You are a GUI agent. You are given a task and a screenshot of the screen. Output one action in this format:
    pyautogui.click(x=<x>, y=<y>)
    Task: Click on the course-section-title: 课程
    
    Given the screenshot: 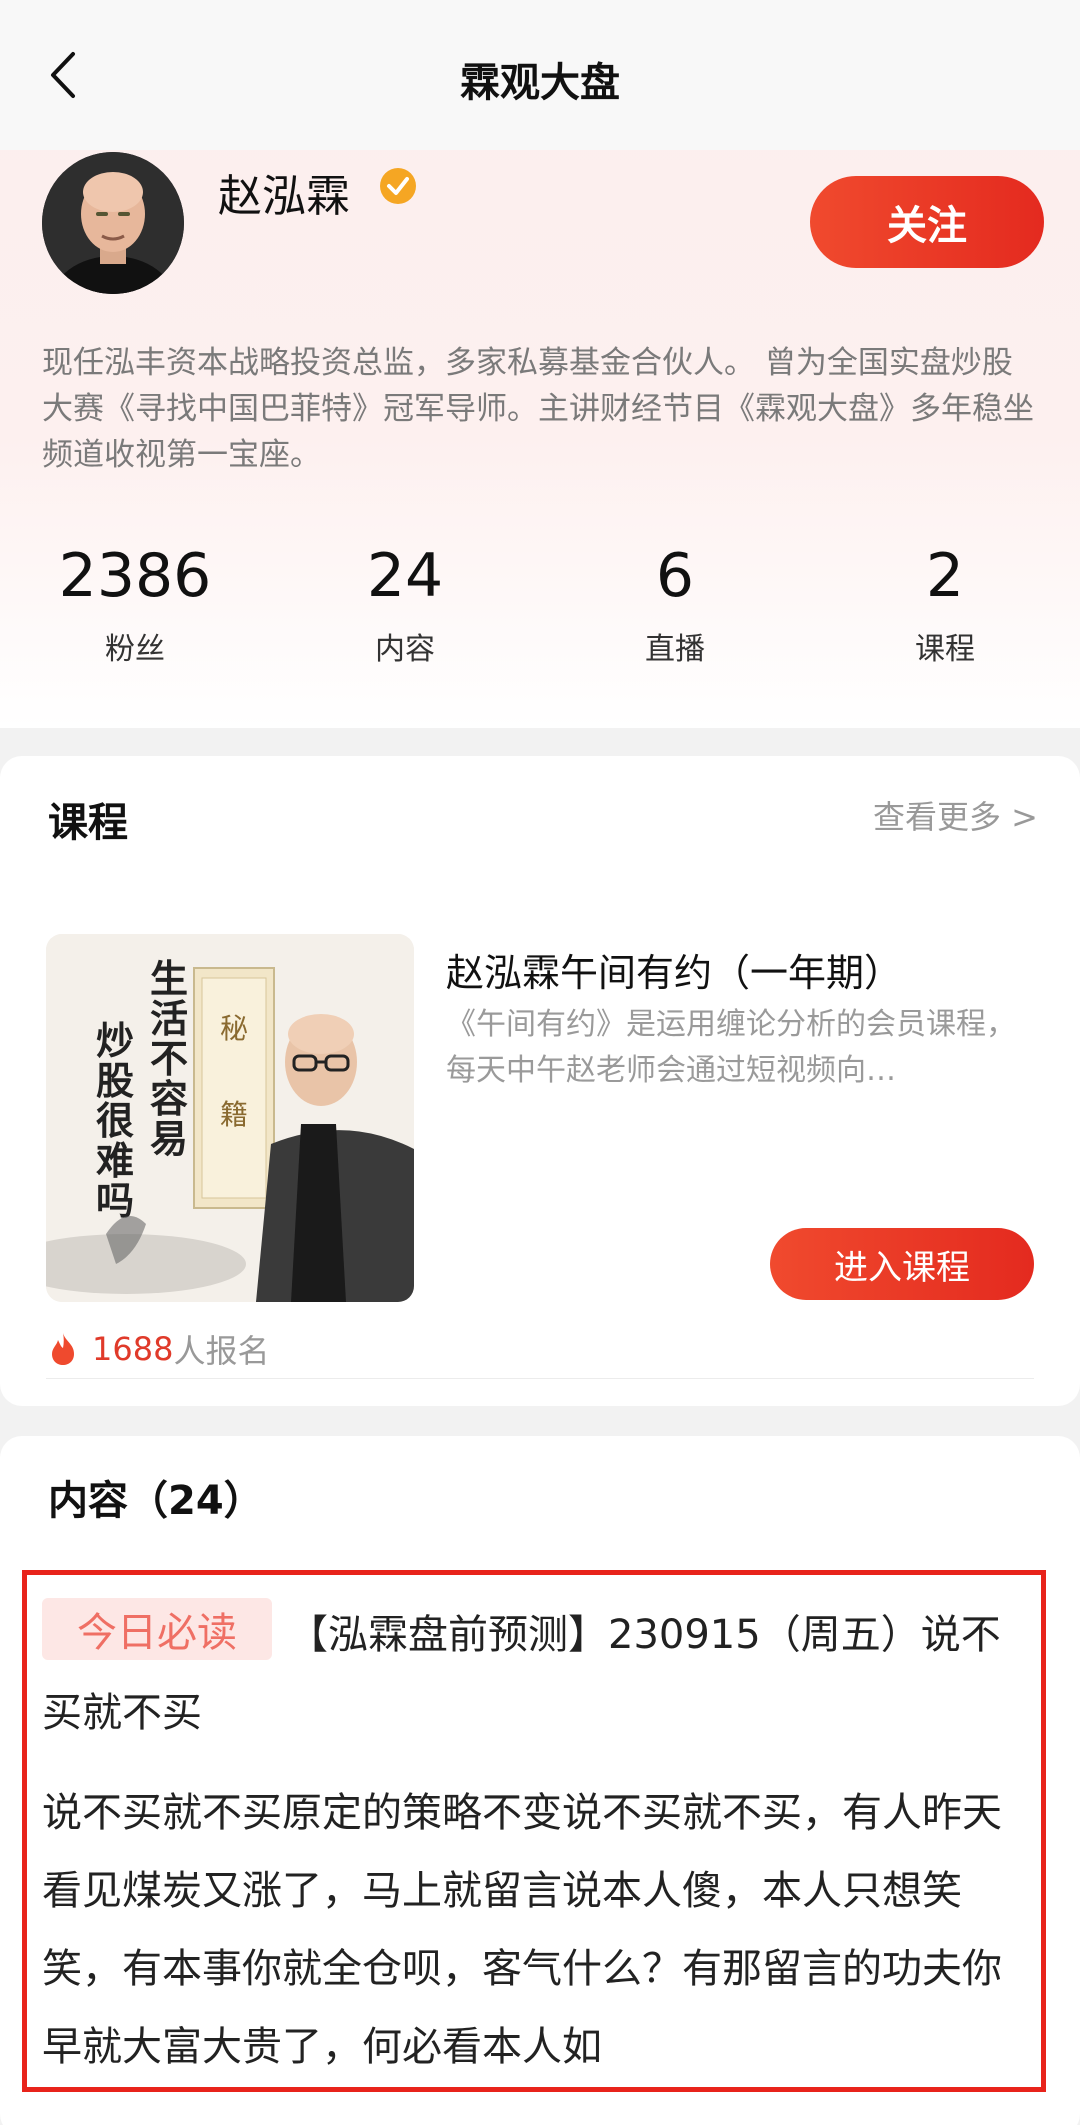 What is the action you would take?
    pyautogui.click(x=88, y=823)
    